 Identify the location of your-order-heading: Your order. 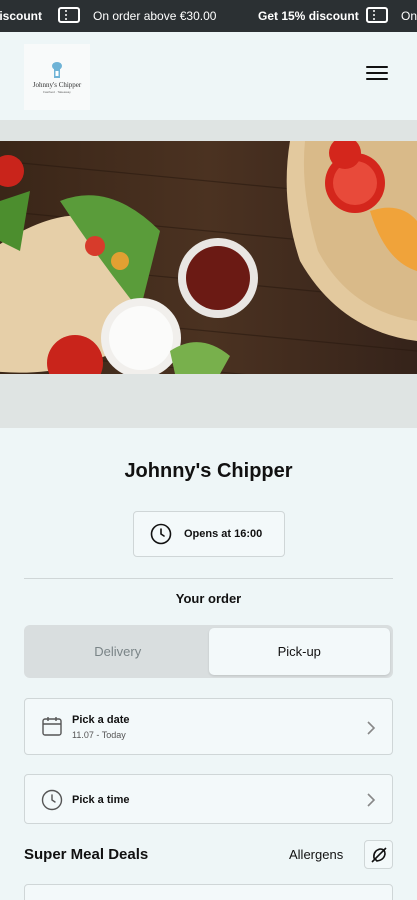
(208, 598).